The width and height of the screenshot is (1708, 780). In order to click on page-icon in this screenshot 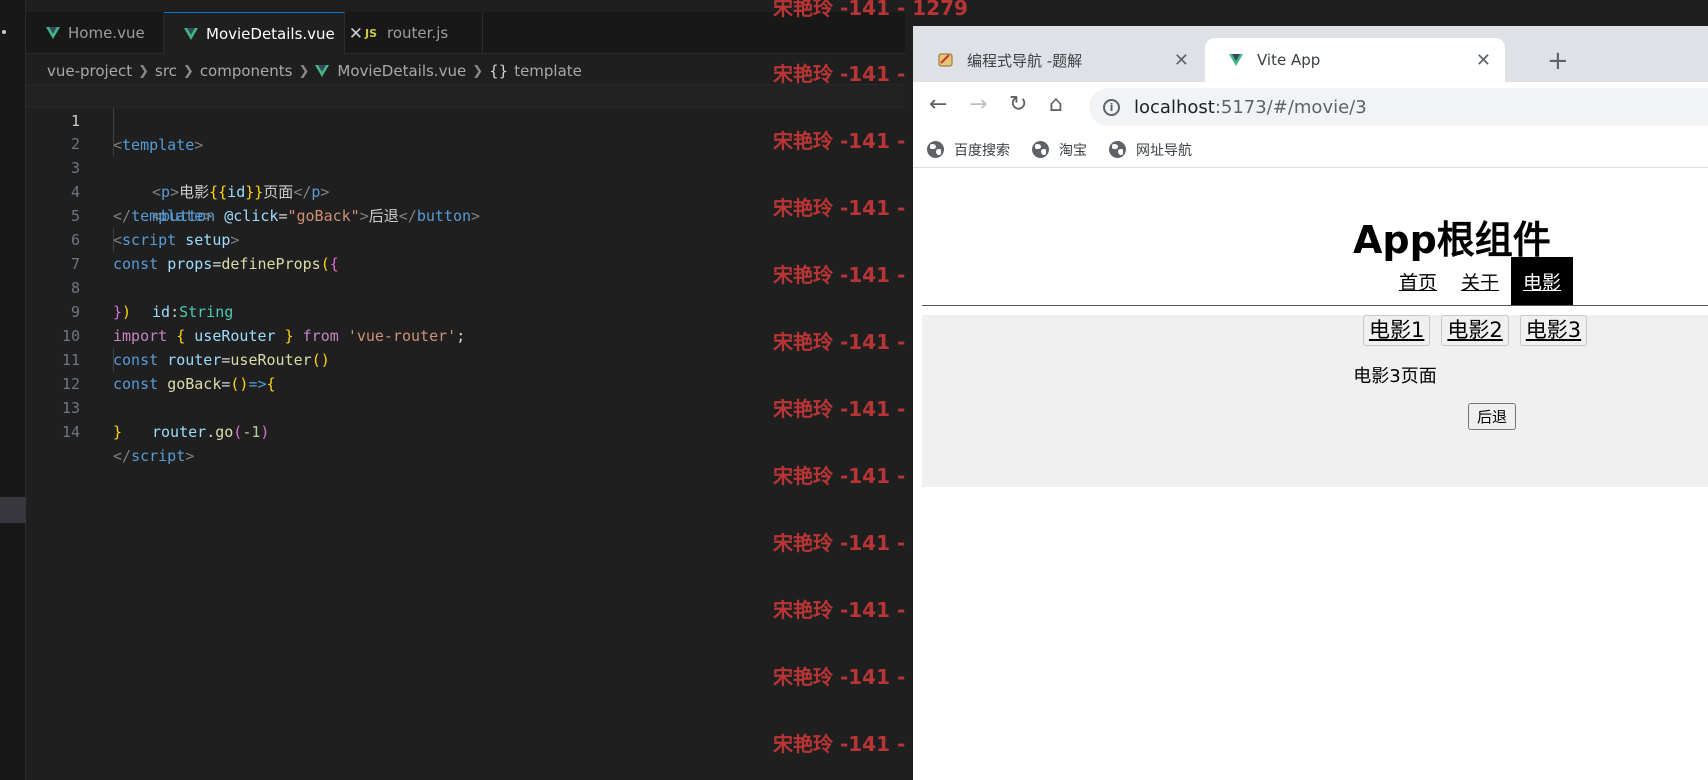, I will do `click(945, 60)`.